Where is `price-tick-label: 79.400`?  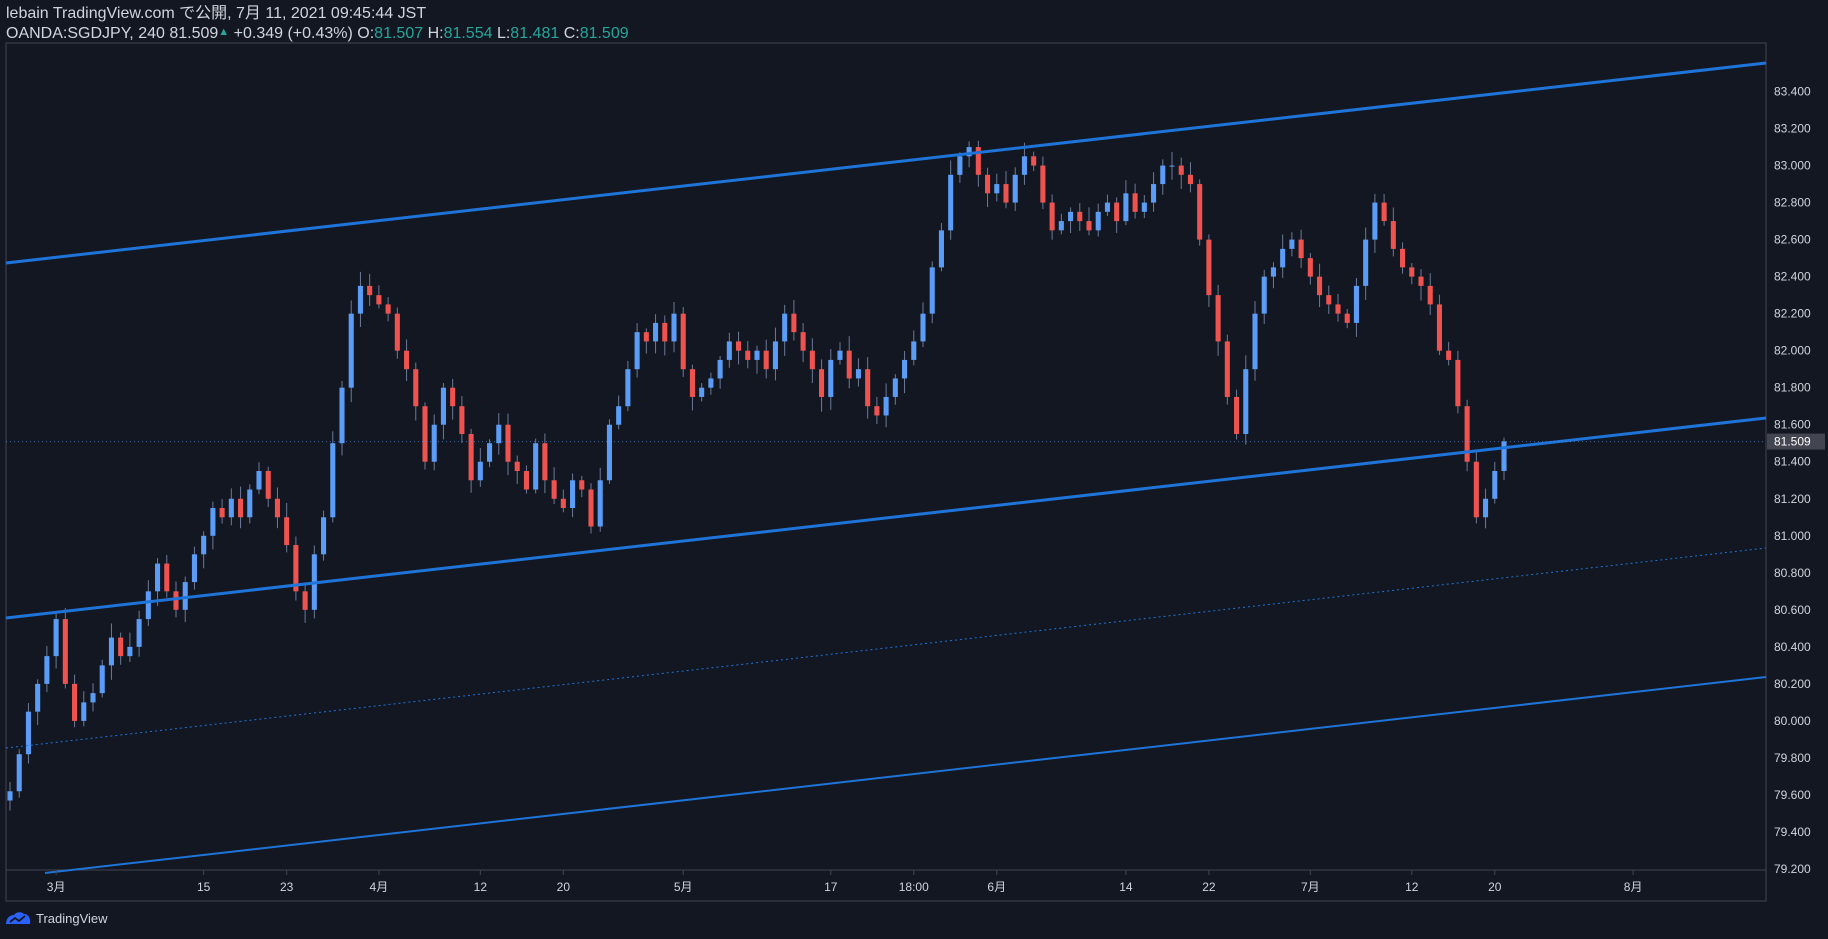 price-tick-label: 79.400 is located at coordinates (1792, 832).